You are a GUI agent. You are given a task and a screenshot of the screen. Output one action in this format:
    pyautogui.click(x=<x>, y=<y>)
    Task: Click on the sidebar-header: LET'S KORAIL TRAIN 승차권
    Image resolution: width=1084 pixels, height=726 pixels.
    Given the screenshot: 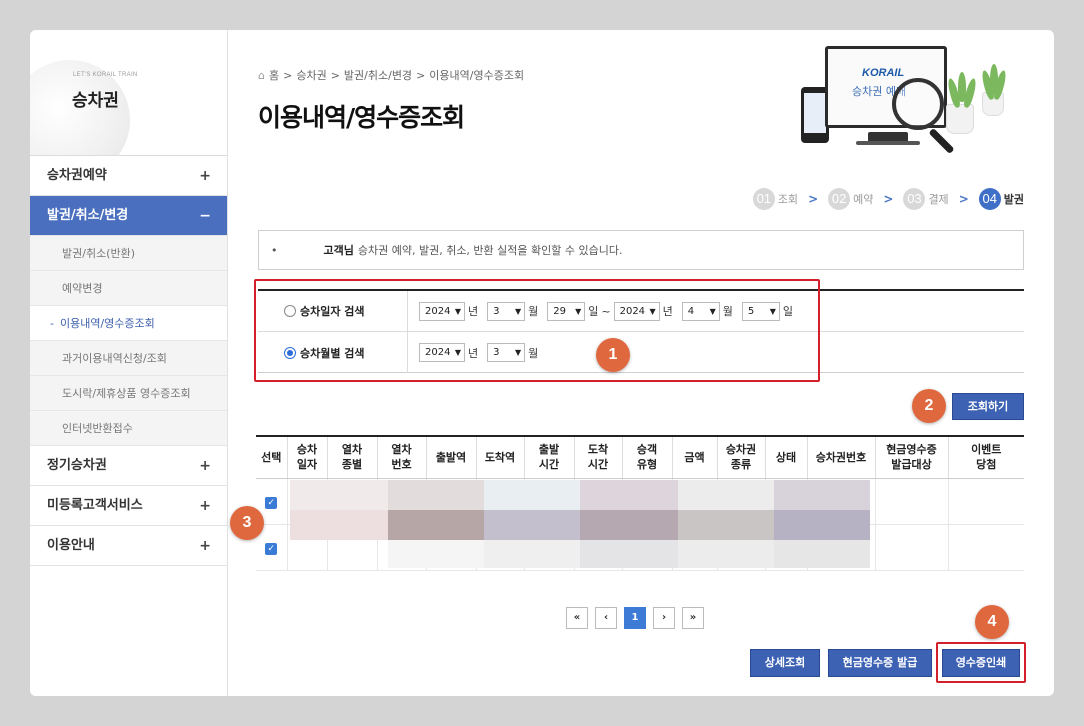 What is the action you would take?
    pyautogui.click(x=128, y=93)
    